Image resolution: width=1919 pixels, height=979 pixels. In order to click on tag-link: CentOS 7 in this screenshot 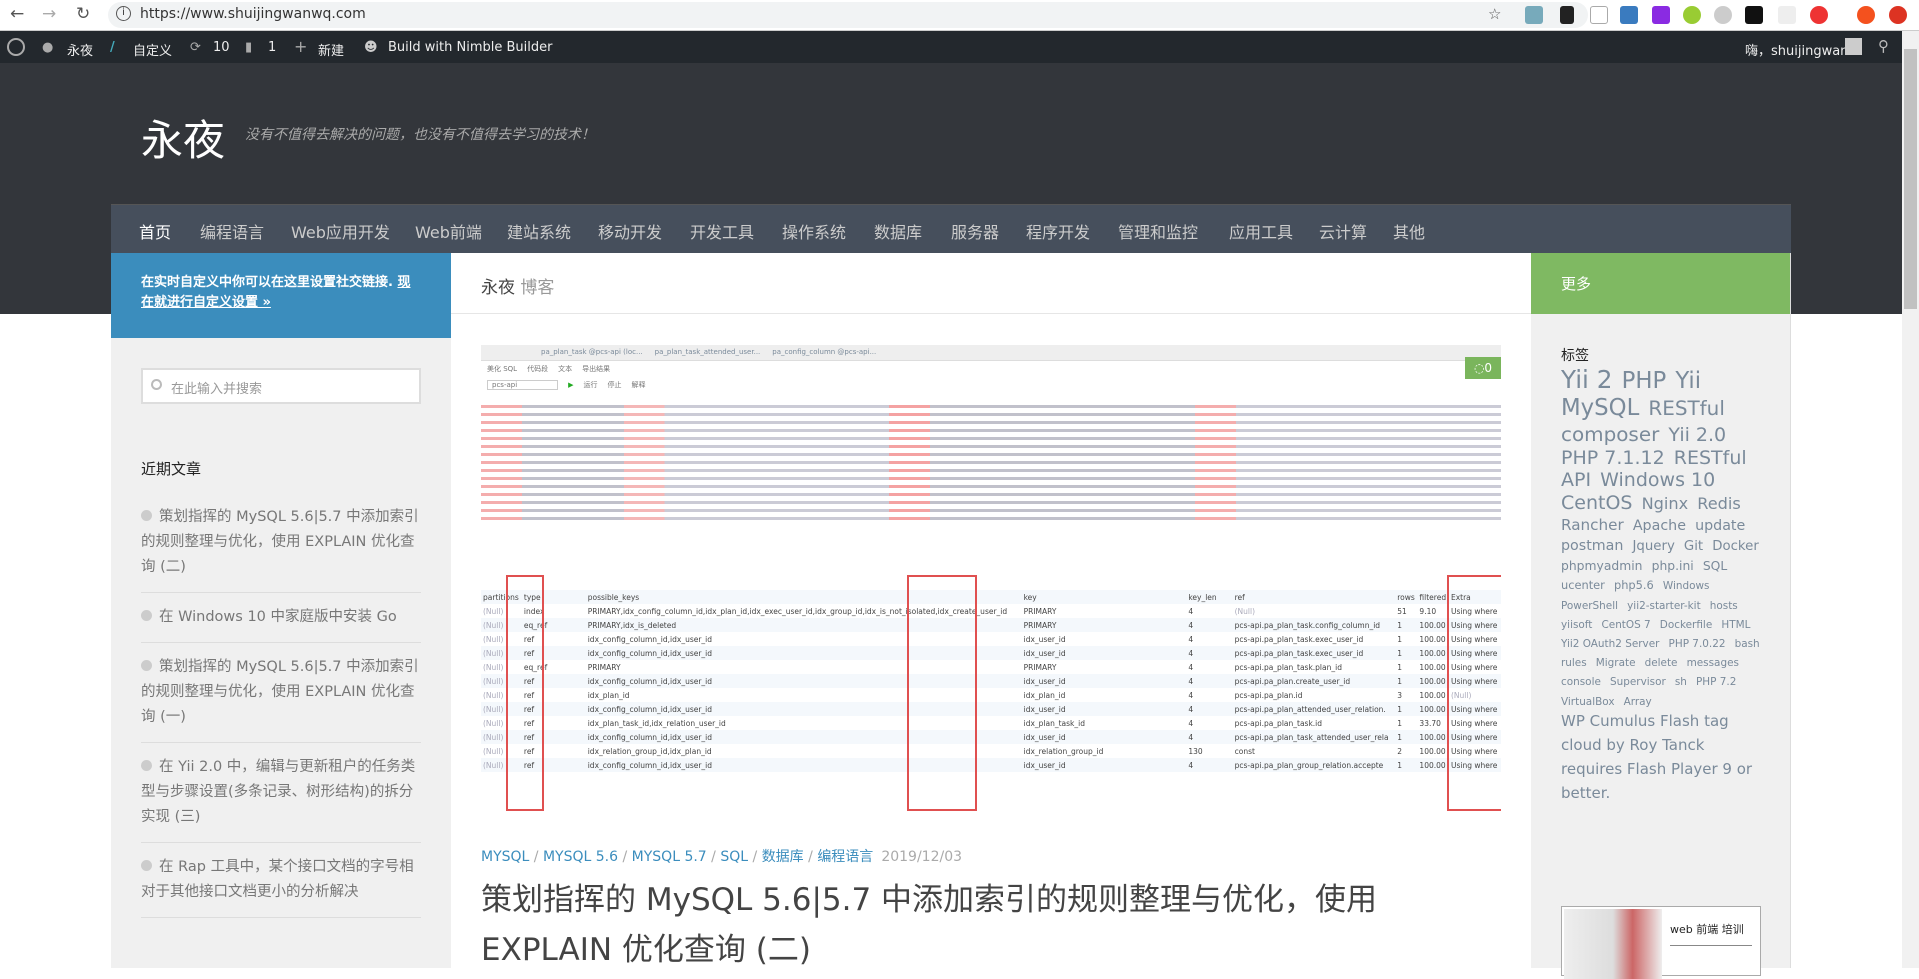, I will do `click(1625, 625)`.